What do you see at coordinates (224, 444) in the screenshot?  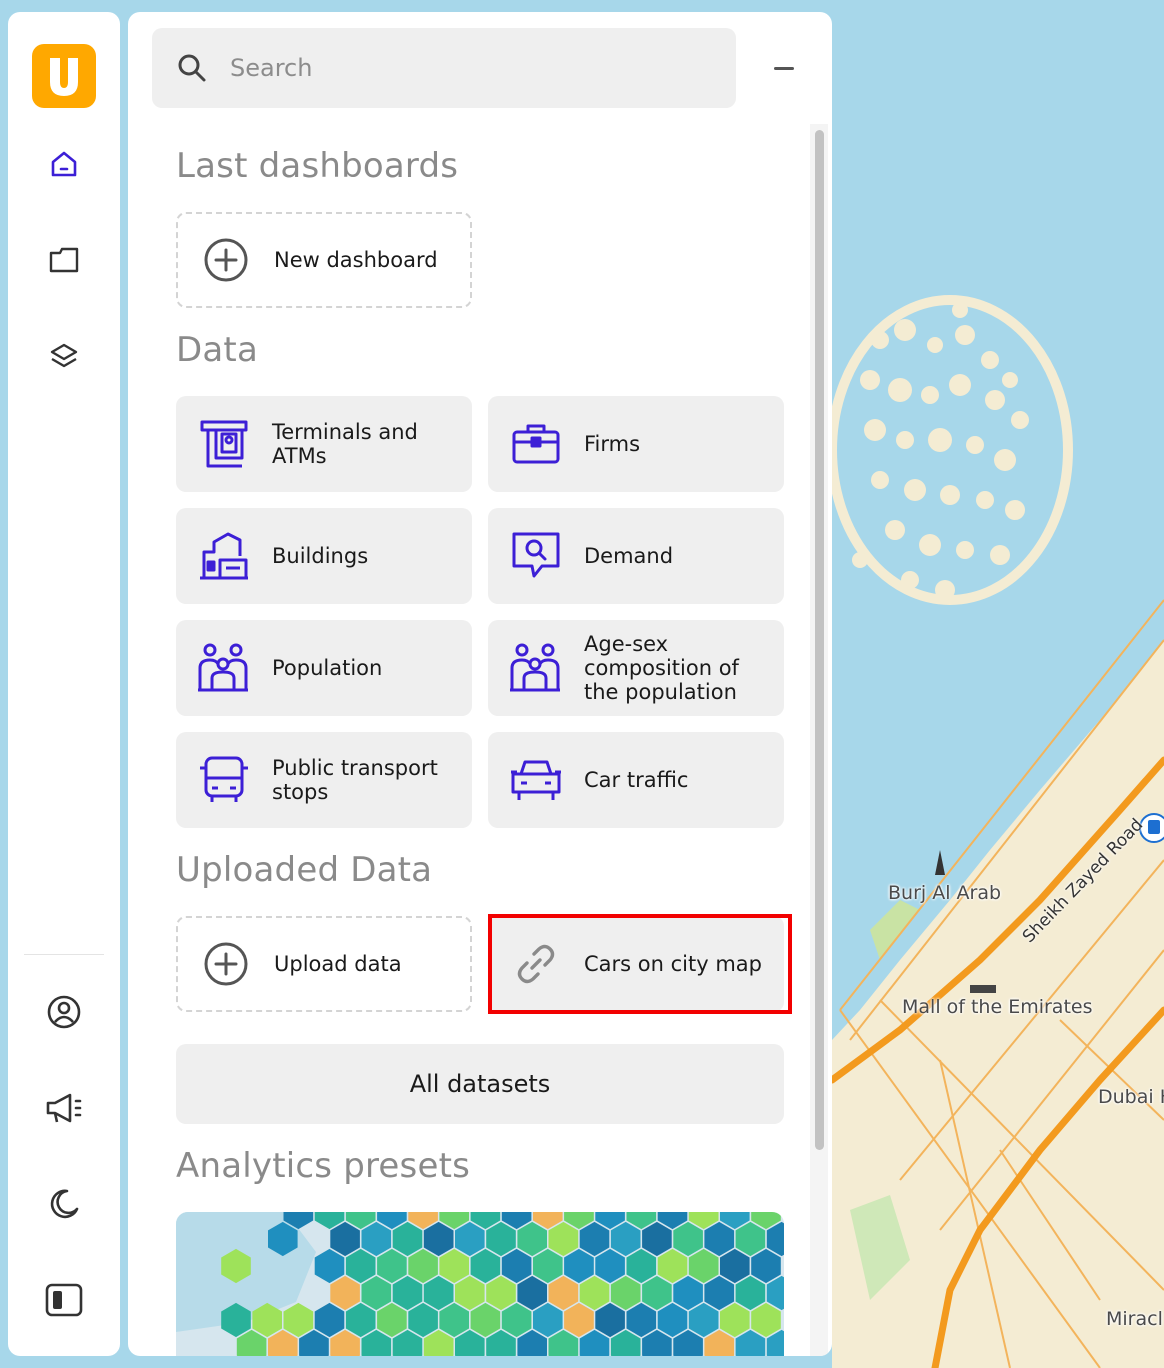 I see `atm-terminal-icon` at bounding box center [224, 444].